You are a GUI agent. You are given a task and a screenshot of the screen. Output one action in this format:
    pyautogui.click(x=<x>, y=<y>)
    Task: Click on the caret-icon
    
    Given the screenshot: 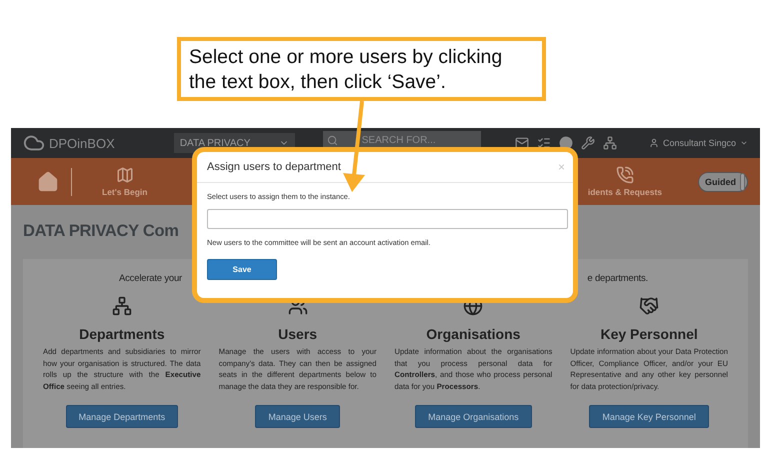 What is the action you would take?
    pyautogui.click(x=744, y=143)
    